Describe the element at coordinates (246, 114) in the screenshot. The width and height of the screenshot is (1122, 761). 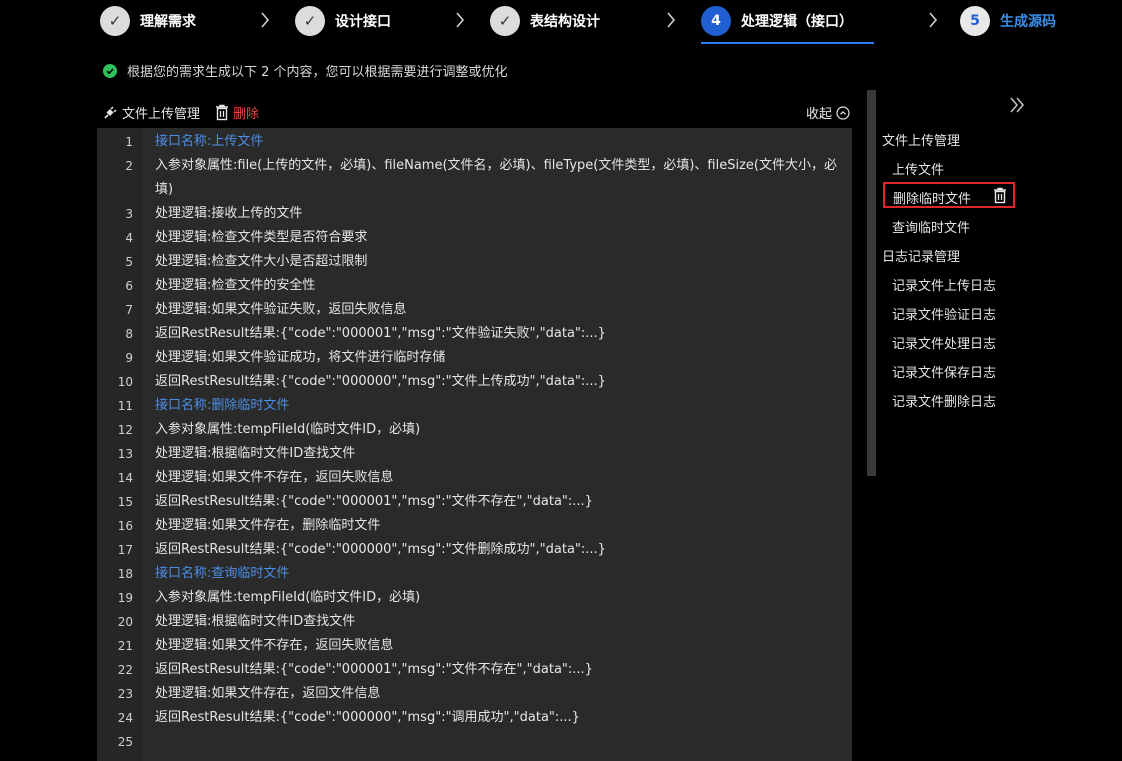
I see `delete-label: 删除` at that location.